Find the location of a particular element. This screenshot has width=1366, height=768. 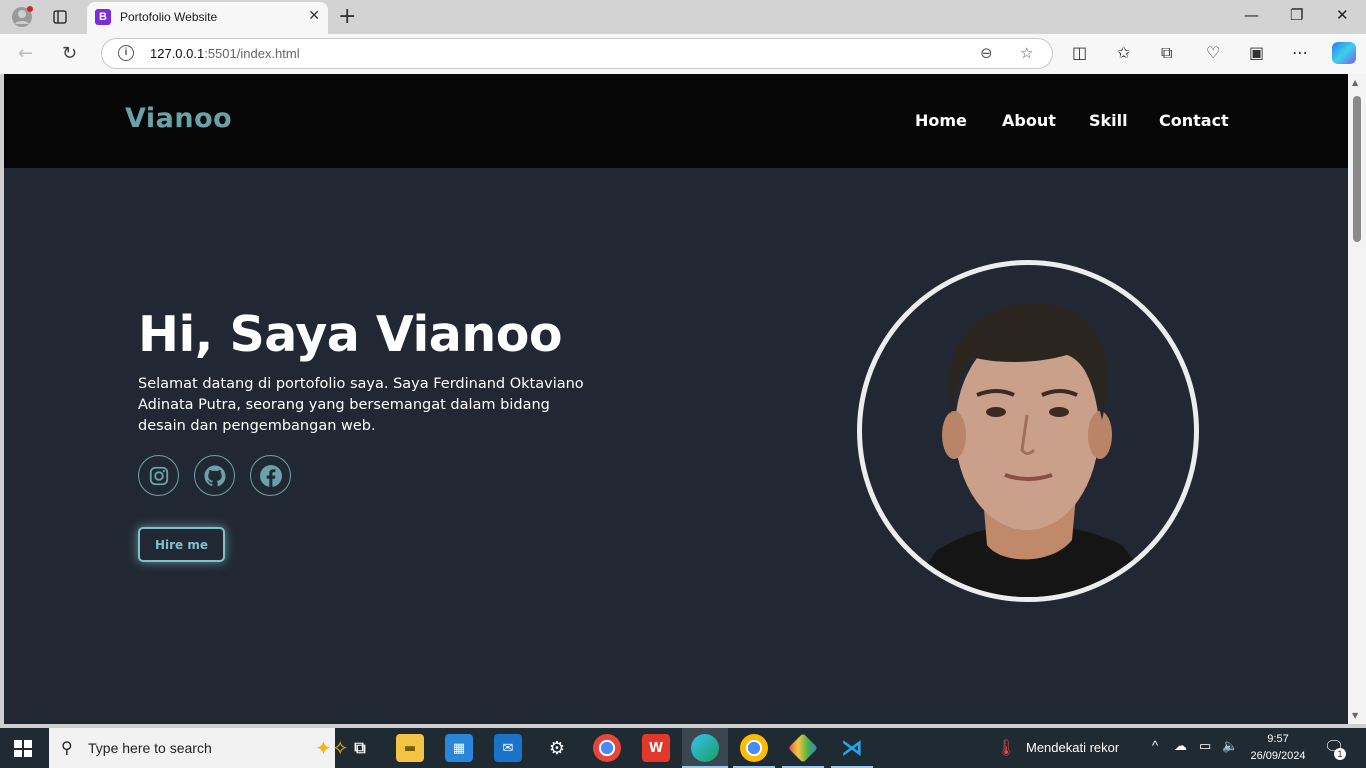

scroll-up-icon: ▲ is located at coordinates (1355, 82).